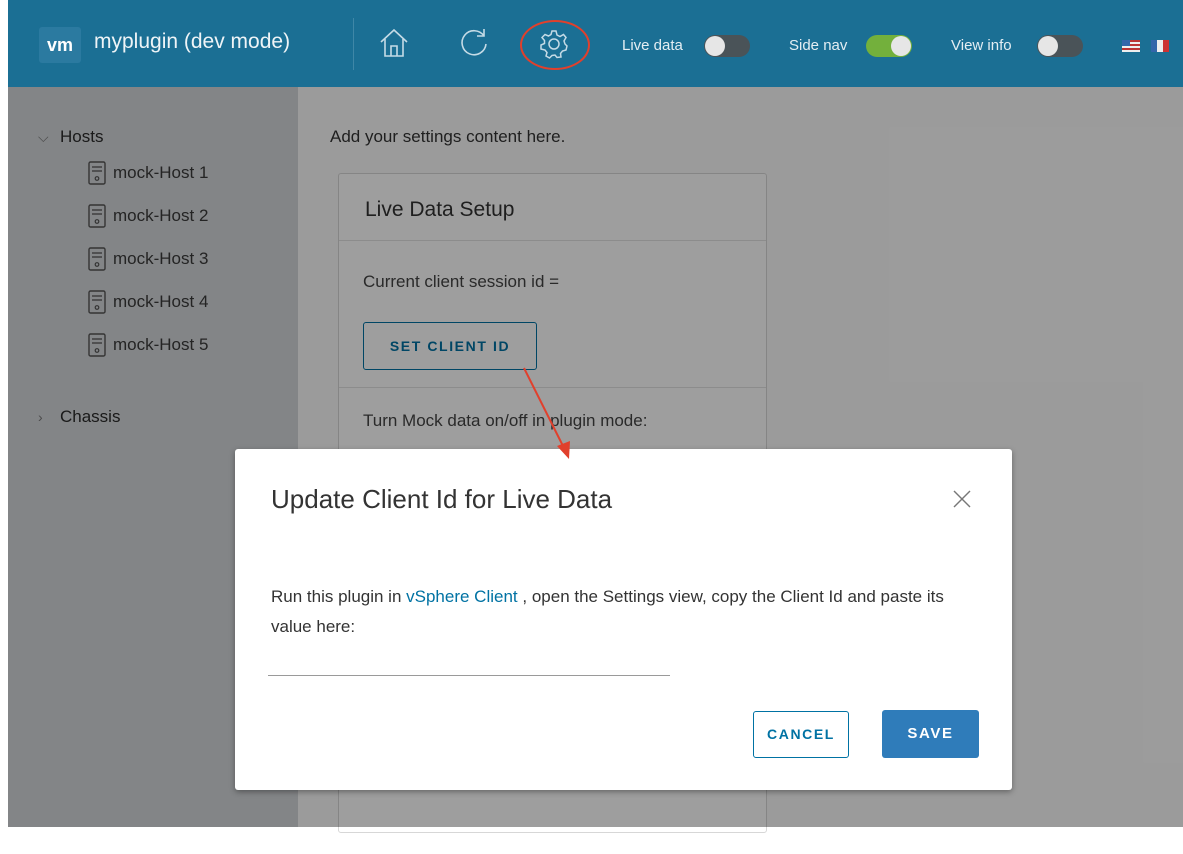 The height and width of the screenshot is (854, 1183). What do you see at coordinates (1131, 46) in the screenshot?
I see `us-flag-icon` at bounding box center [1131, 46].